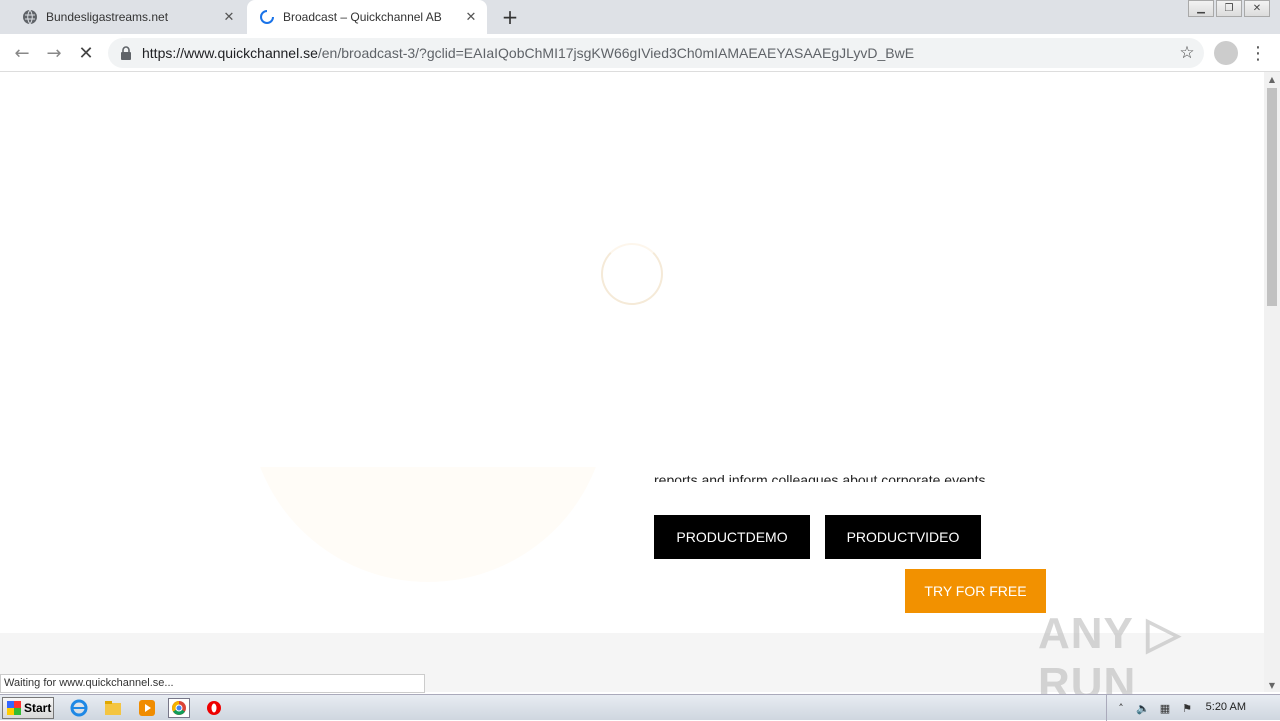 Image resolution: width=1280 pixels, height=721 pixels. I want to click on scroll-up-arrow-icon: ▲, so click(1272, 79).